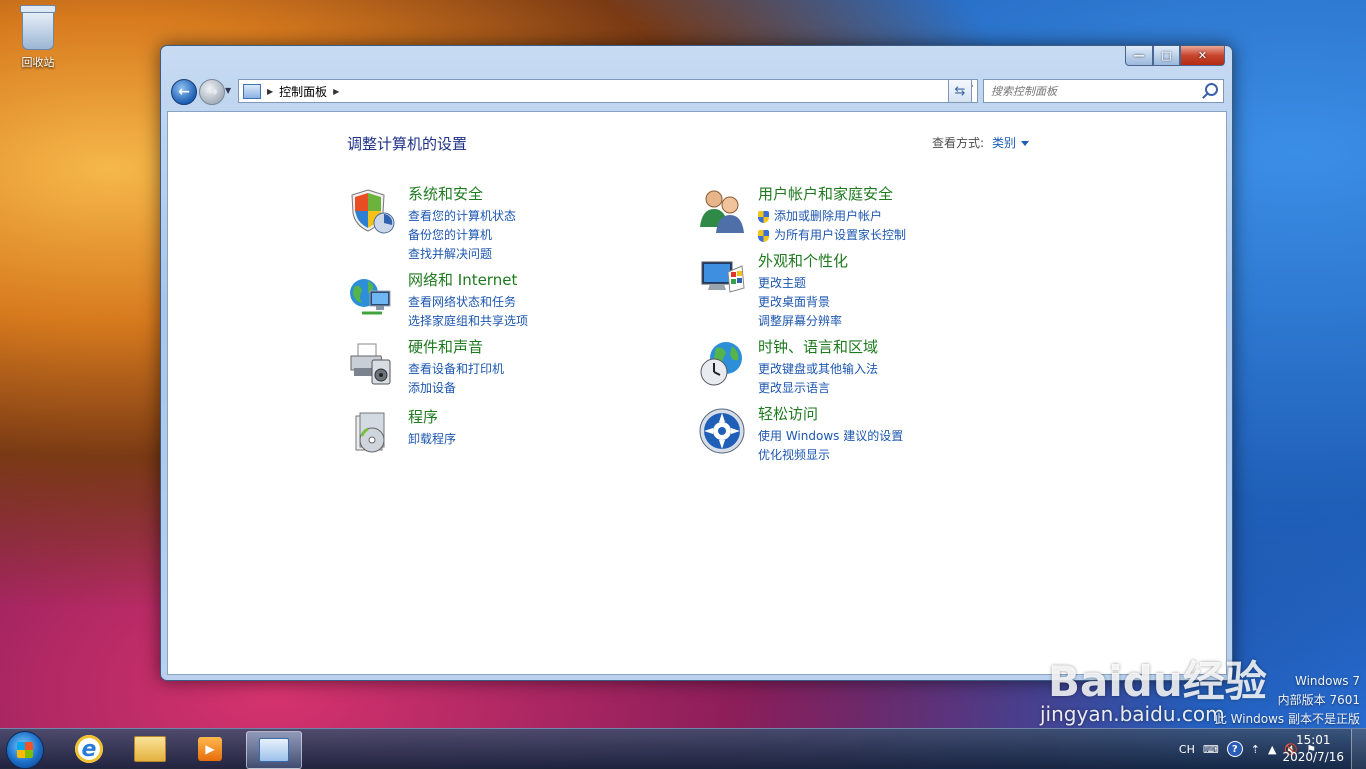 The height and width of the screenshot is (769, 1366). I want to click on navigation-bar: ← → ▼ ▶ 控制面板 ▶ ▼ ⇆, so click(696, 92).